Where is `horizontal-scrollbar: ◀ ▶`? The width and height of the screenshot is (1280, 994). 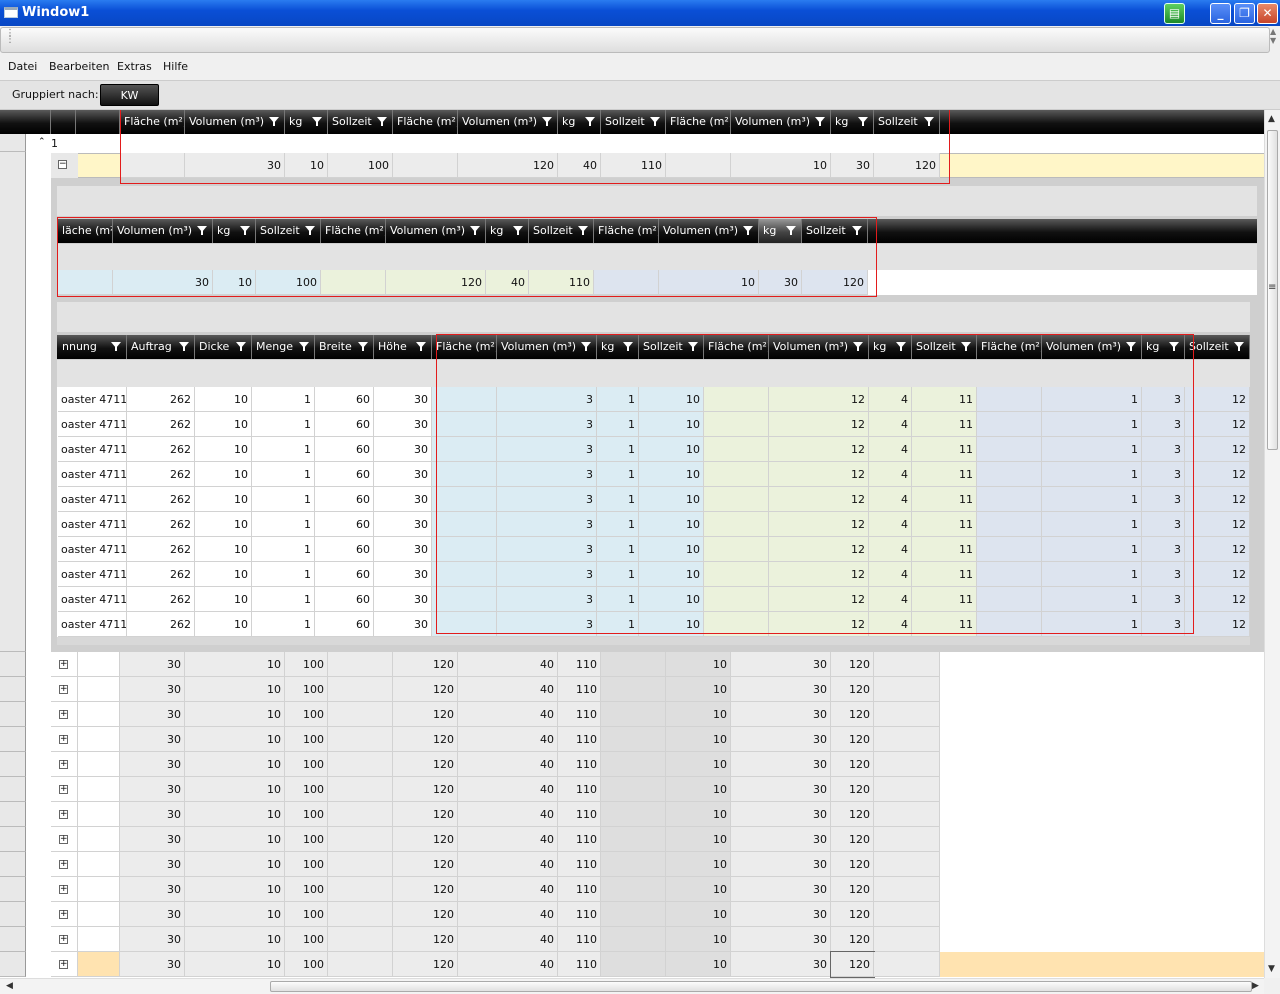
horizontal-scrollbar: ◀ ▶ is located at coordinates (632, 986).